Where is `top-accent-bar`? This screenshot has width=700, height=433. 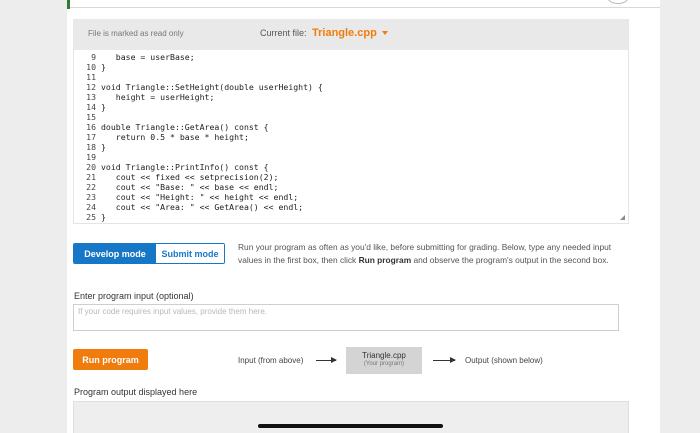
top-accent-bar is located at coordinates (68, 4).